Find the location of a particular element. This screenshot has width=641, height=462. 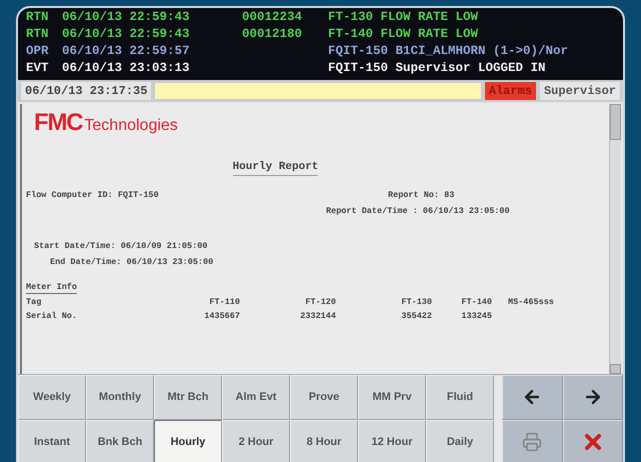

table-cell-text: MS-465sss is located at coordinates (531, 302).